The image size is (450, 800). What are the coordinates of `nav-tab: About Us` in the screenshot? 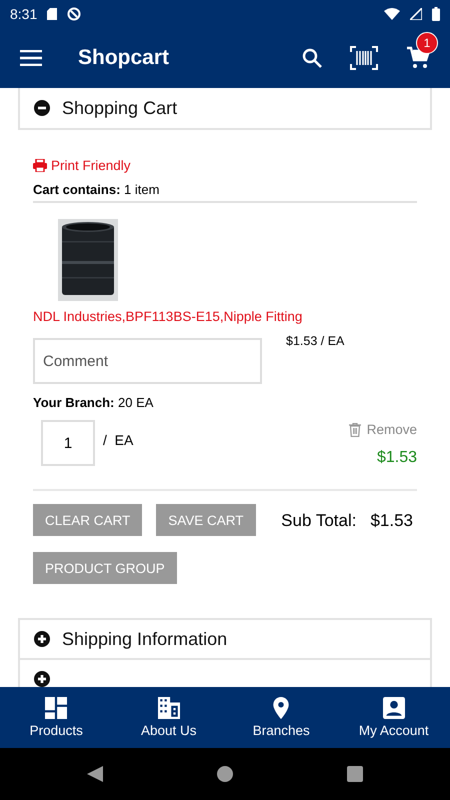 It's located at (168, 717).